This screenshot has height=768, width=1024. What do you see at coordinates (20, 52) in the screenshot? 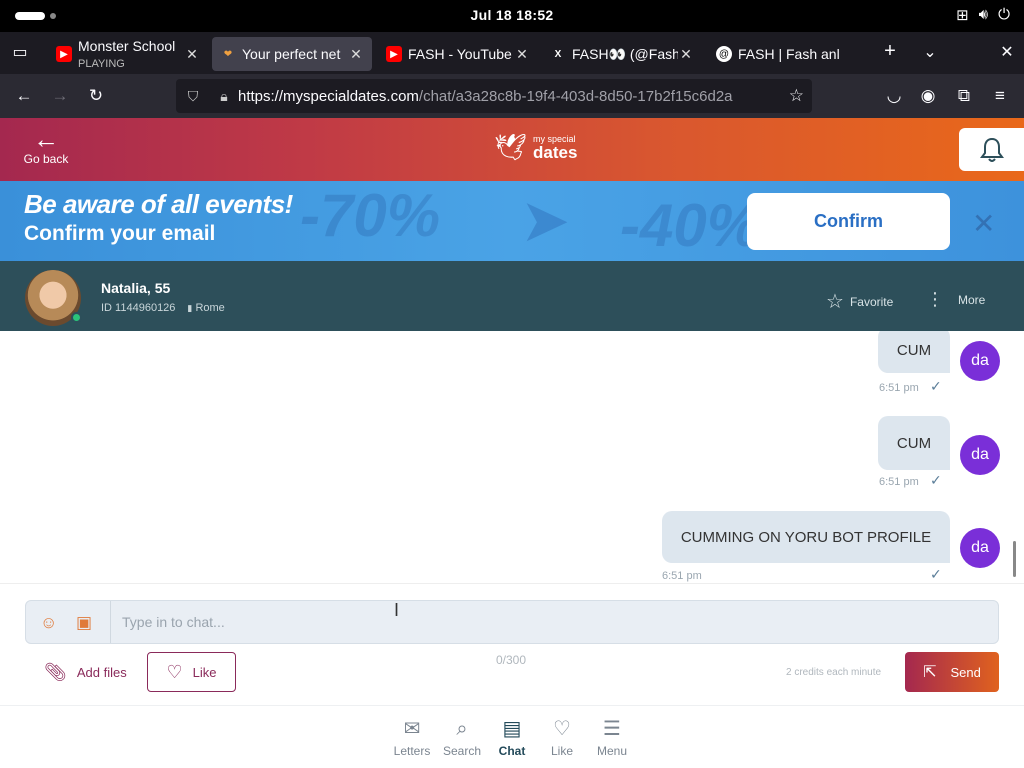
I see `tab-overview-icon: ▭` at bounding box center [20, 52].